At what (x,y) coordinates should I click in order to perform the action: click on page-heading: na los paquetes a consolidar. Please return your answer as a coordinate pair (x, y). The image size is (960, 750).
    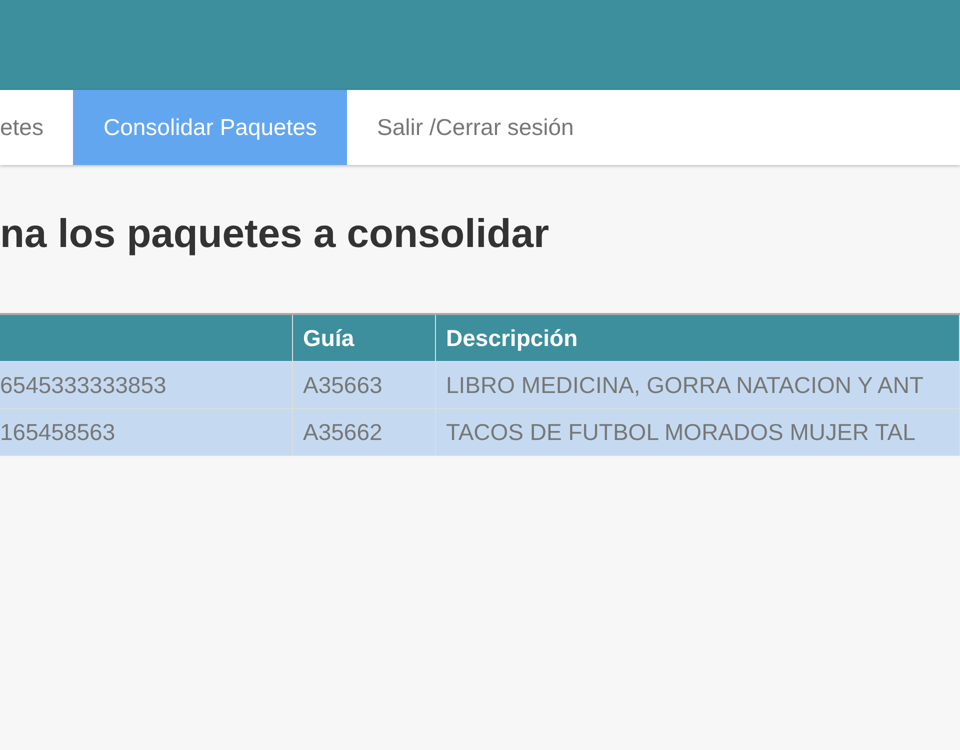
    Looking at the image, I should click on (275, 234).